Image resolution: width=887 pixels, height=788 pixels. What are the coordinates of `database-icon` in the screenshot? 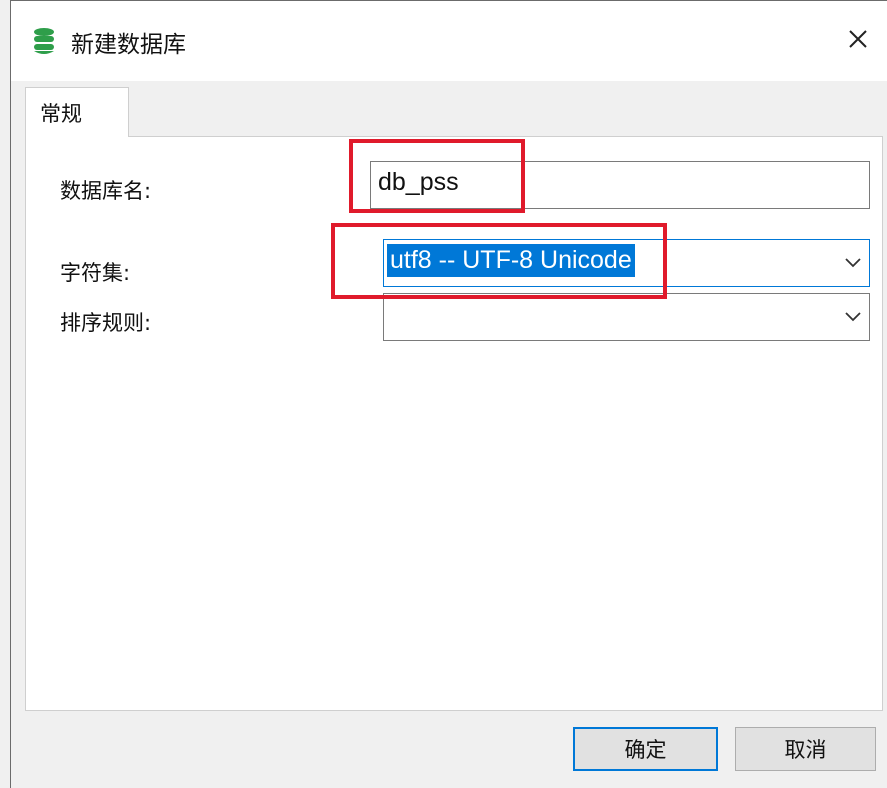 It's located at (44, 41).